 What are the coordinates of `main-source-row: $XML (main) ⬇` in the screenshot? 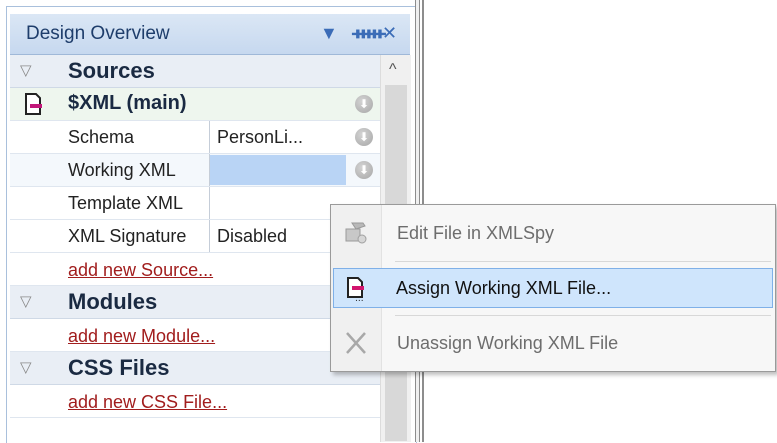 It's located at (195, 104).